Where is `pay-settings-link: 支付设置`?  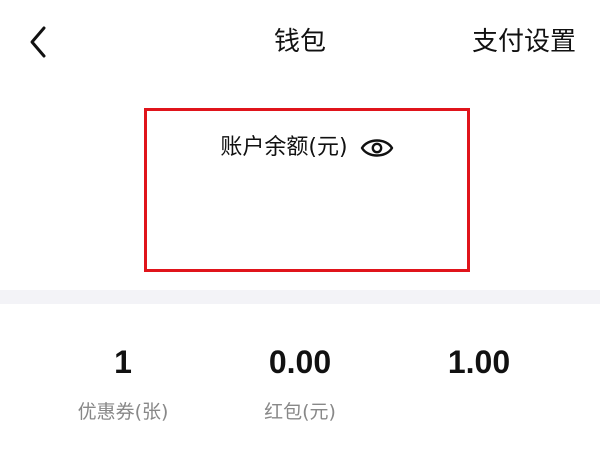 pay-settings-link: 支付设置 is located at coordinates (524, 42).